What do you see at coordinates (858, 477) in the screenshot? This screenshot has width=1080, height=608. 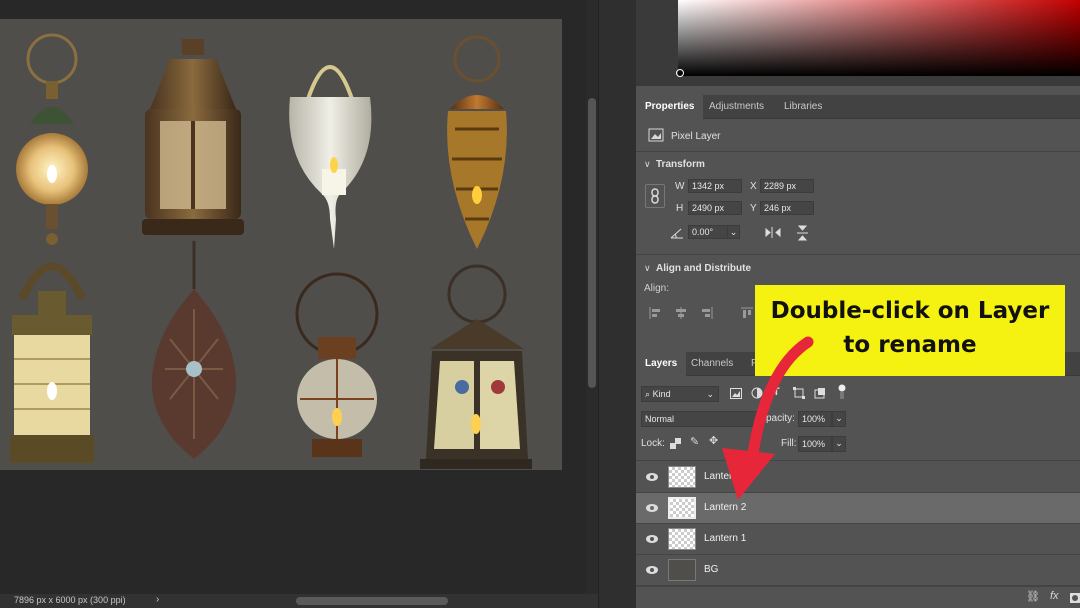 I see `layer-row-lantern-3: Lanter` at bounding box center [858, 477].